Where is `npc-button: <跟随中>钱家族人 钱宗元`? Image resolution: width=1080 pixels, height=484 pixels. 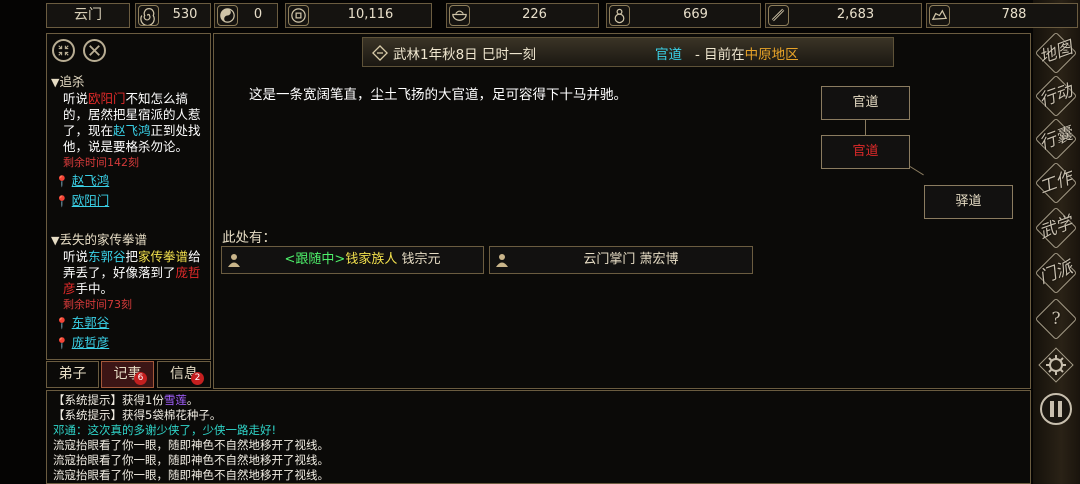
npc-button: <跟随中>钱家族人 钱宗元 is located at coordinates (352, 260).